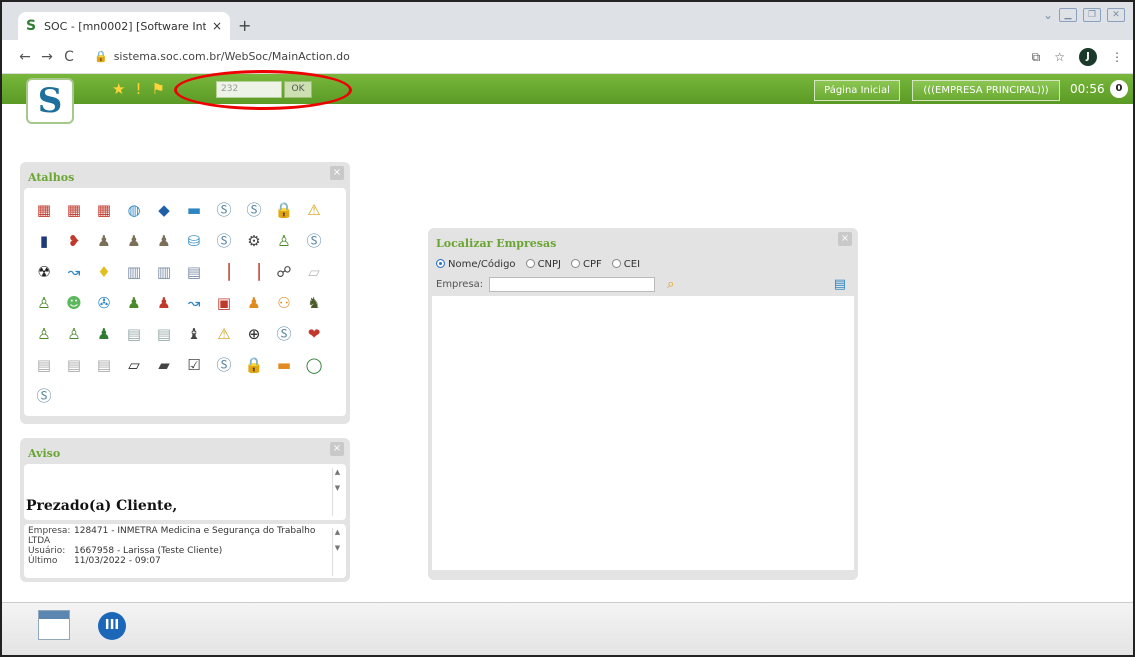  I want to click on recycle-icon: ◯, so click(314, 365).